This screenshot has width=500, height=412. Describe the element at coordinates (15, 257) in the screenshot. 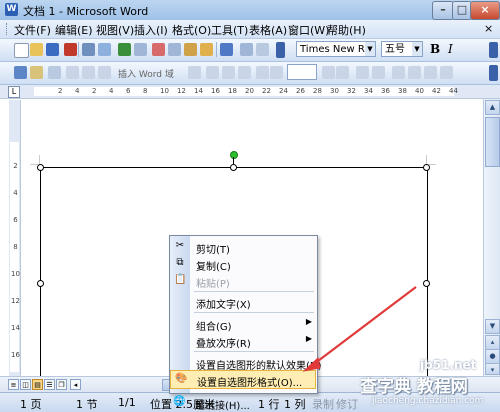

I see `vertical-ruler-track: 2 4 6 8 10 12 14 16` at that location.